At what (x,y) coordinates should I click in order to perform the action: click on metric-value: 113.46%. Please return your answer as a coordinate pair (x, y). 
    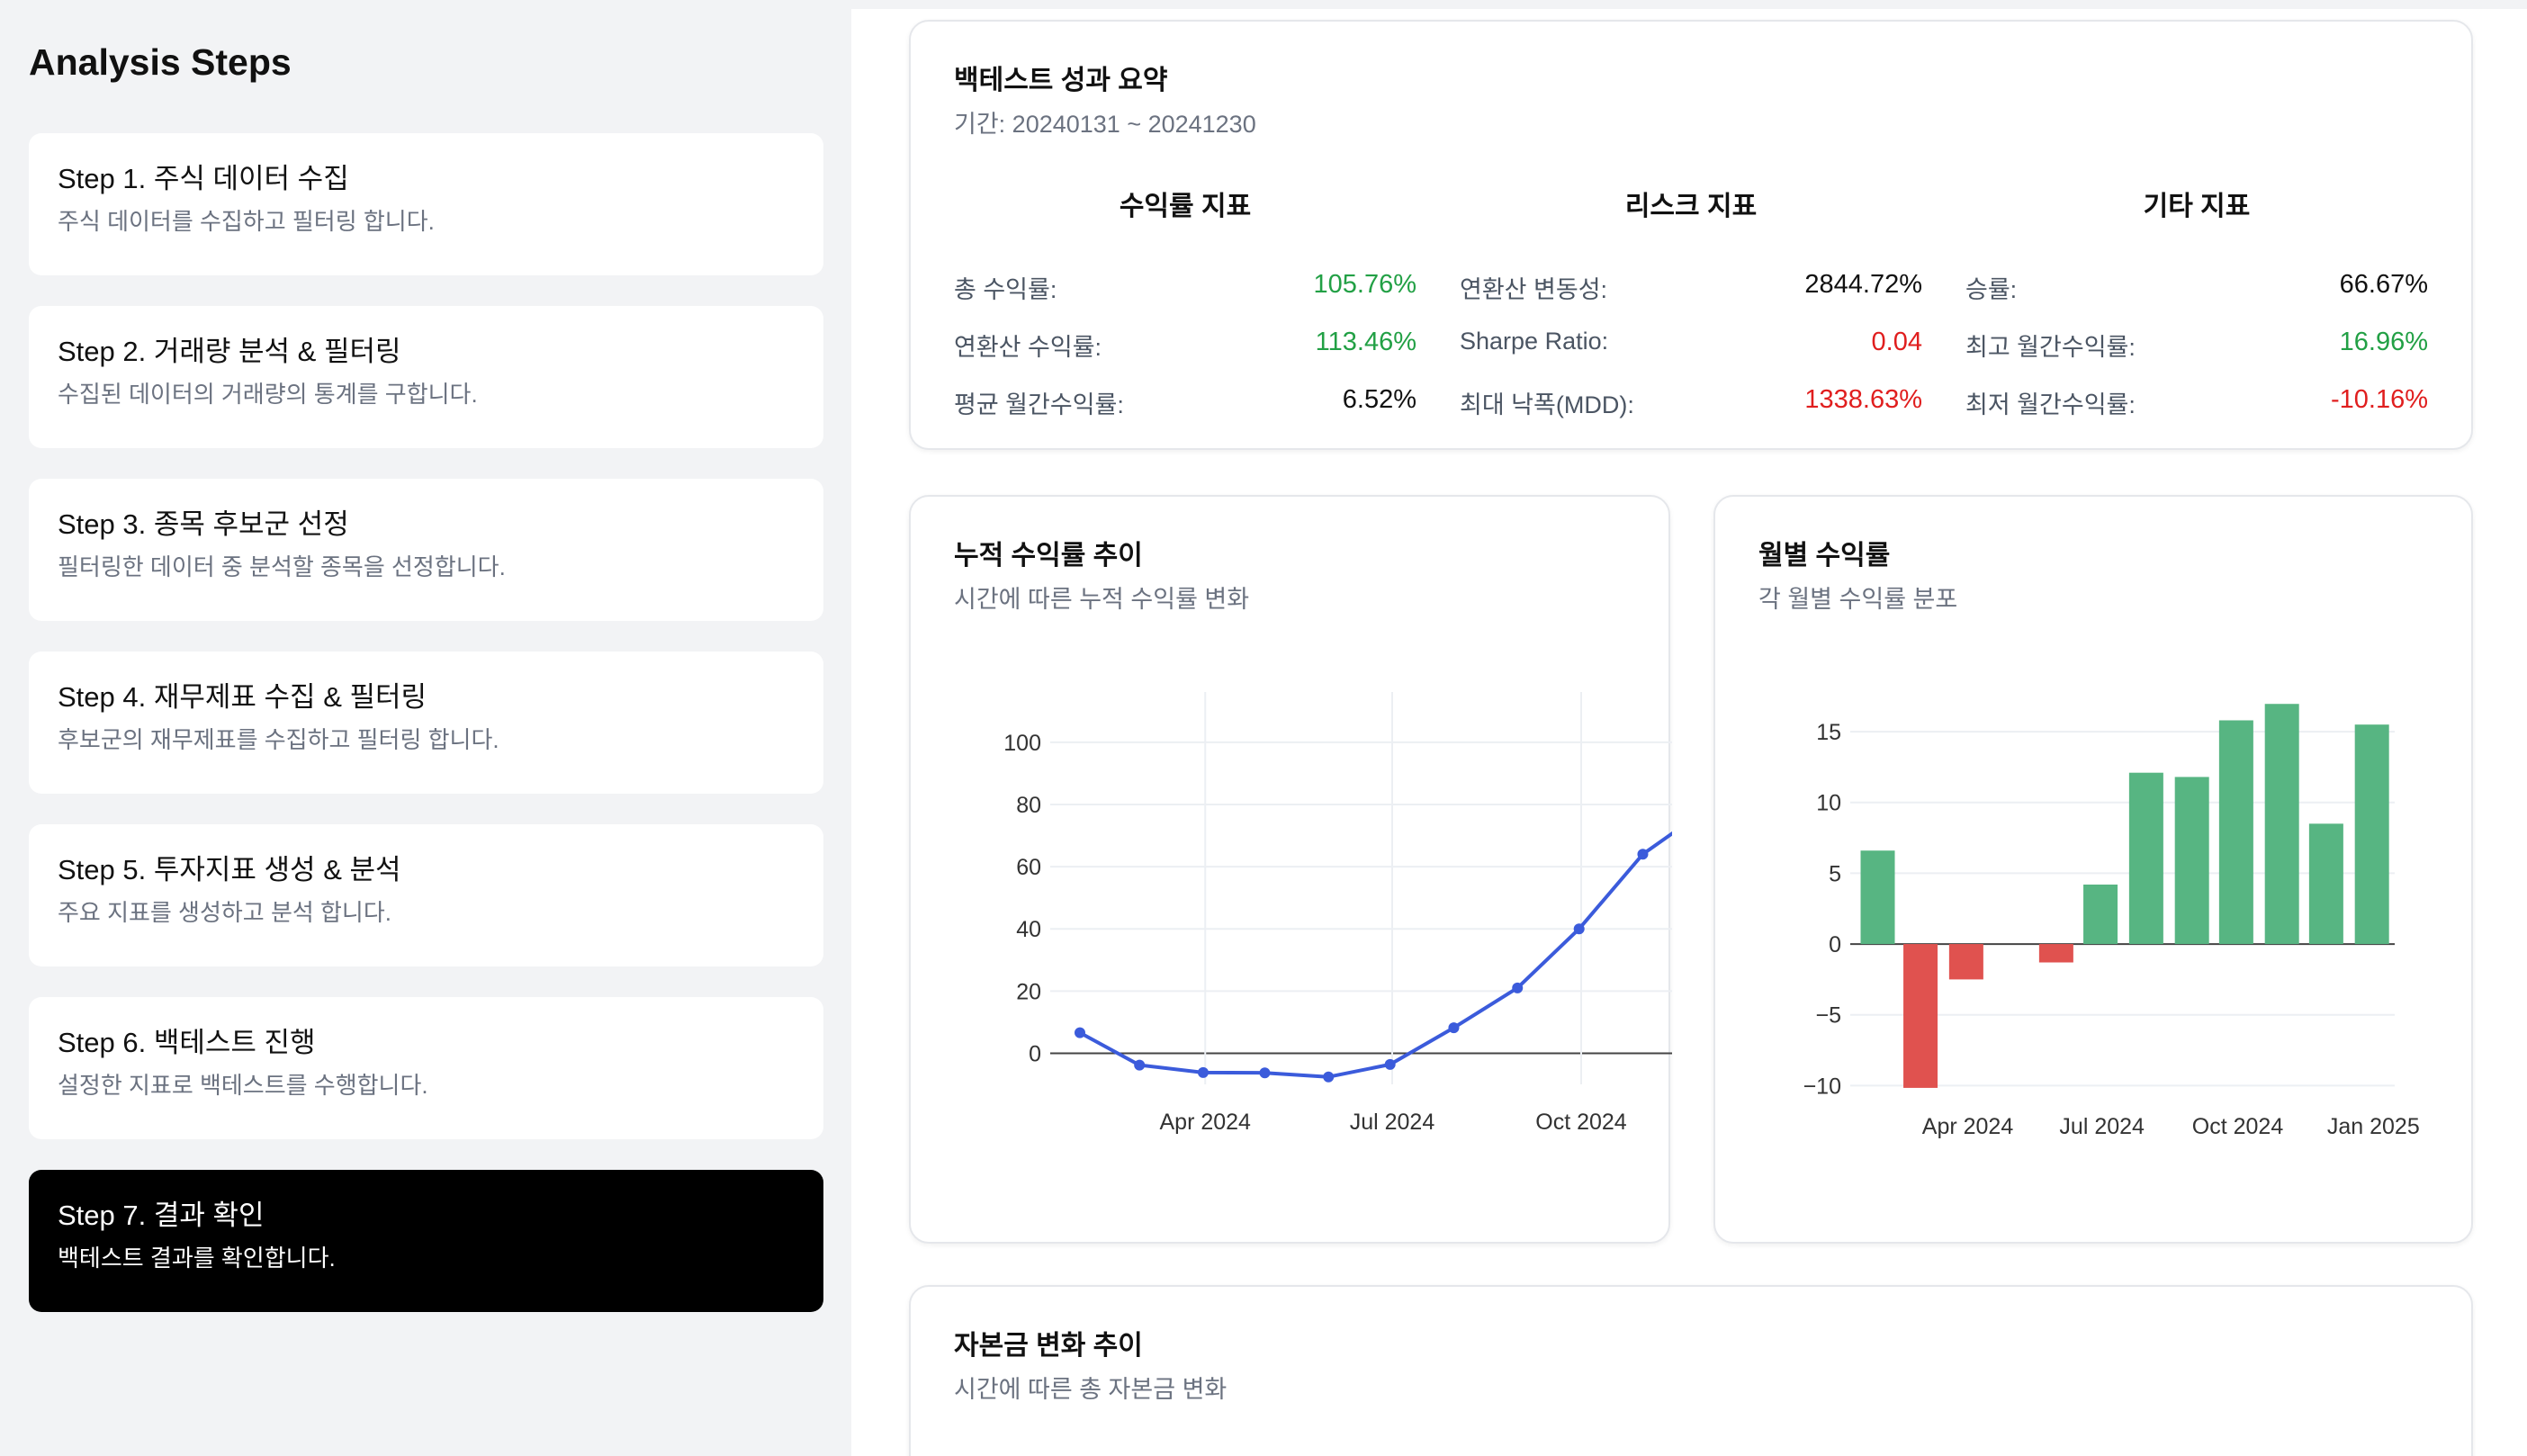
    Looking at the image, I should click on (1365, 342).